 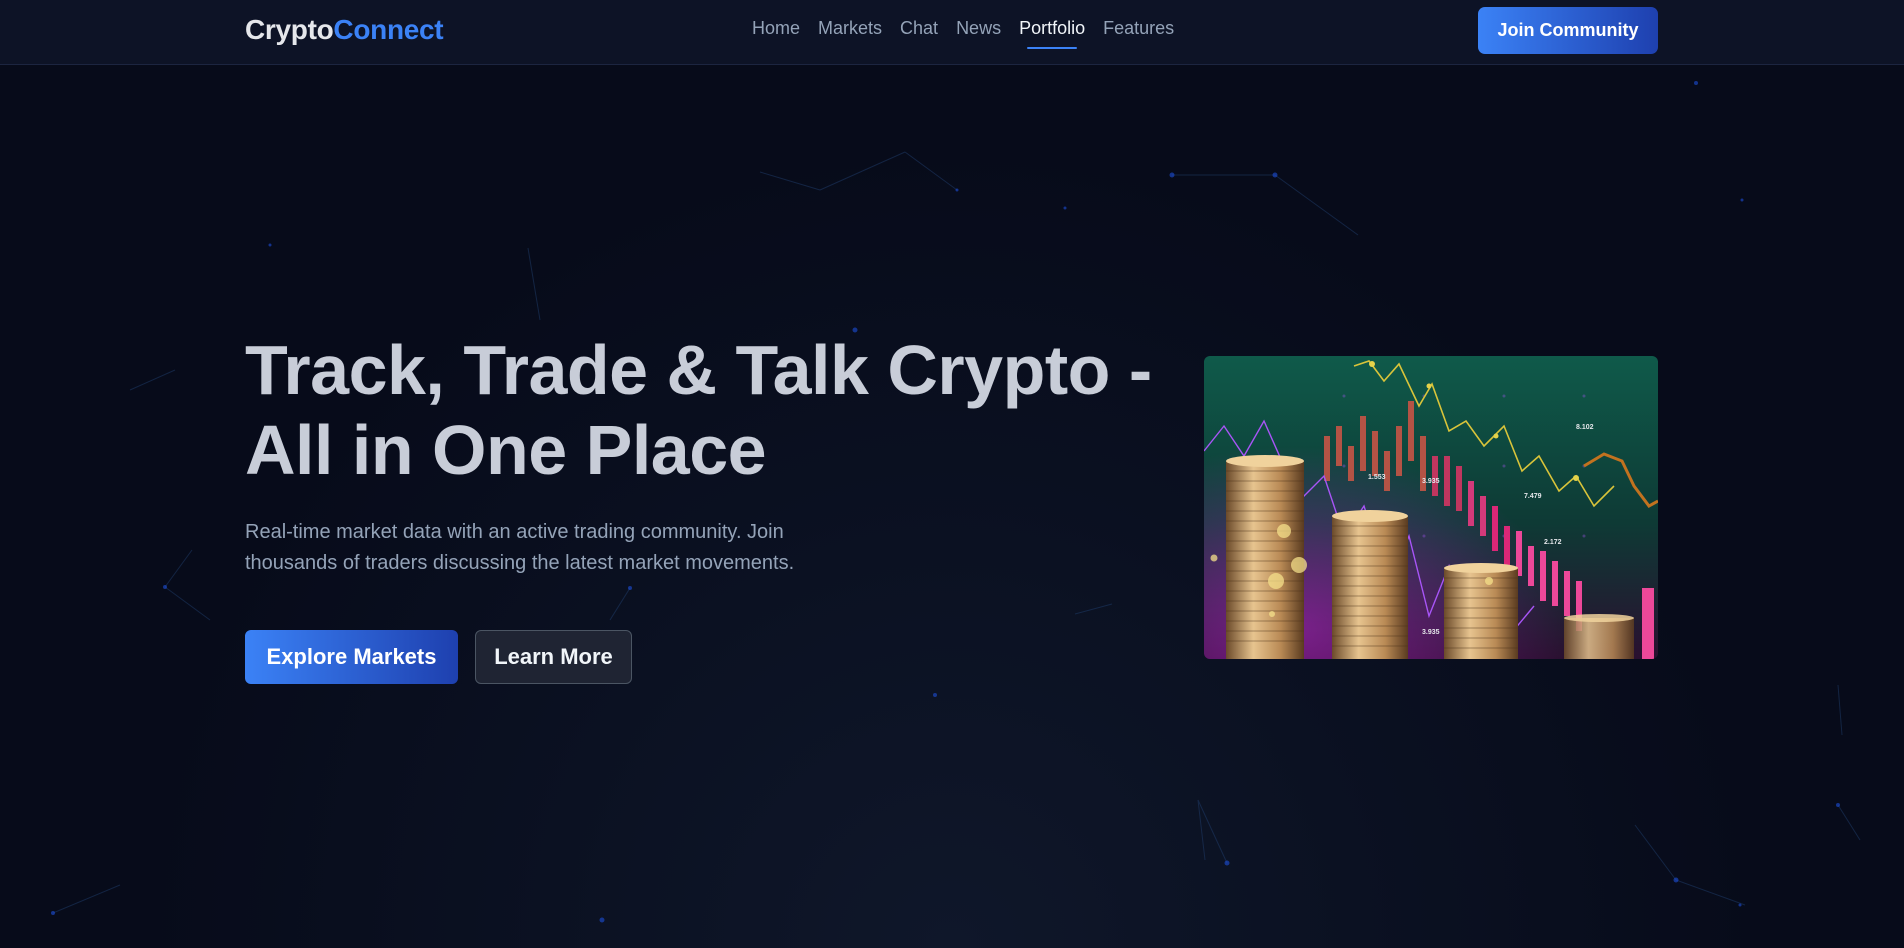 I want to click on chart-label-3: 2.172, so click(x=1553, y=542).